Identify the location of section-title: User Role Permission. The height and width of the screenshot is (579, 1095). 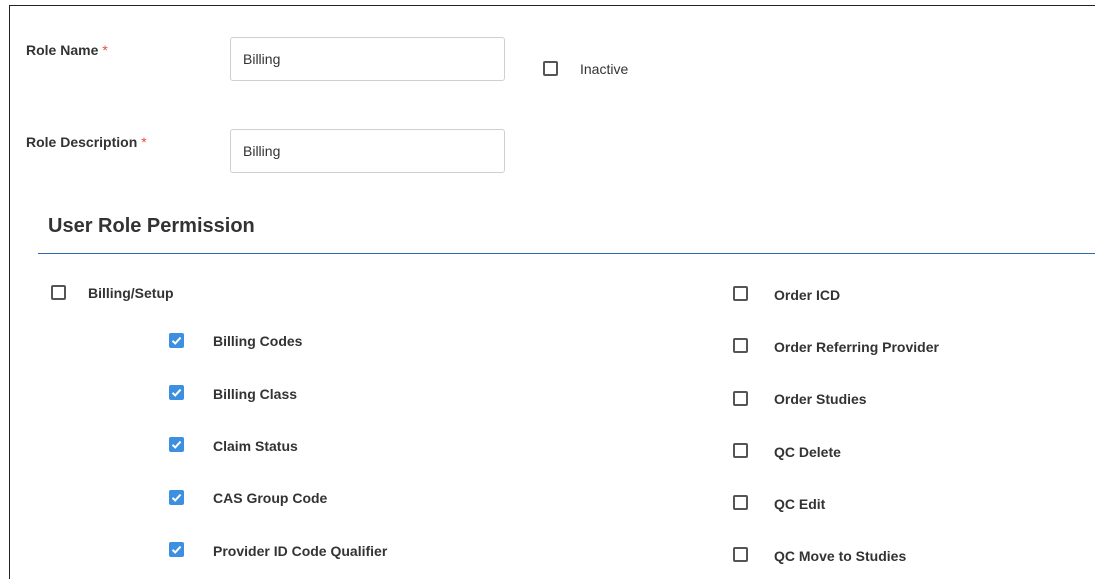
(151, 226).